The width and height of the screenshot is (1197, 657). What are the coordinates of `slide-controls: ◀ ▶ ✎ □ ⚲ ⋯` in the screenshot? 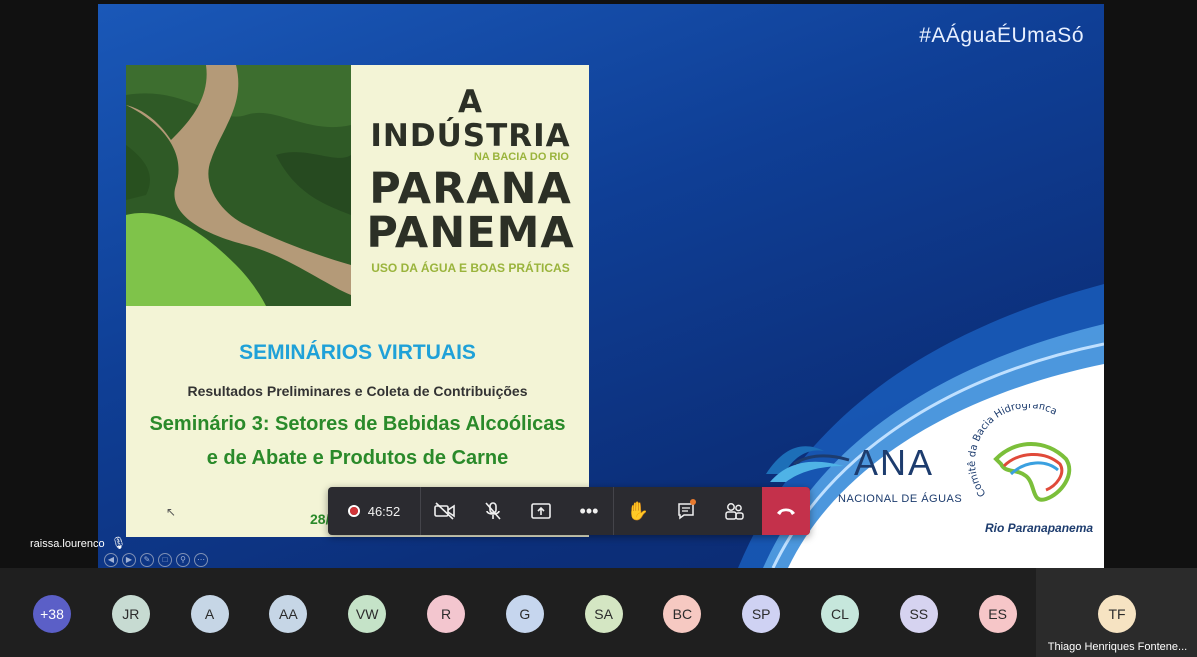 It's located at (156, 560).